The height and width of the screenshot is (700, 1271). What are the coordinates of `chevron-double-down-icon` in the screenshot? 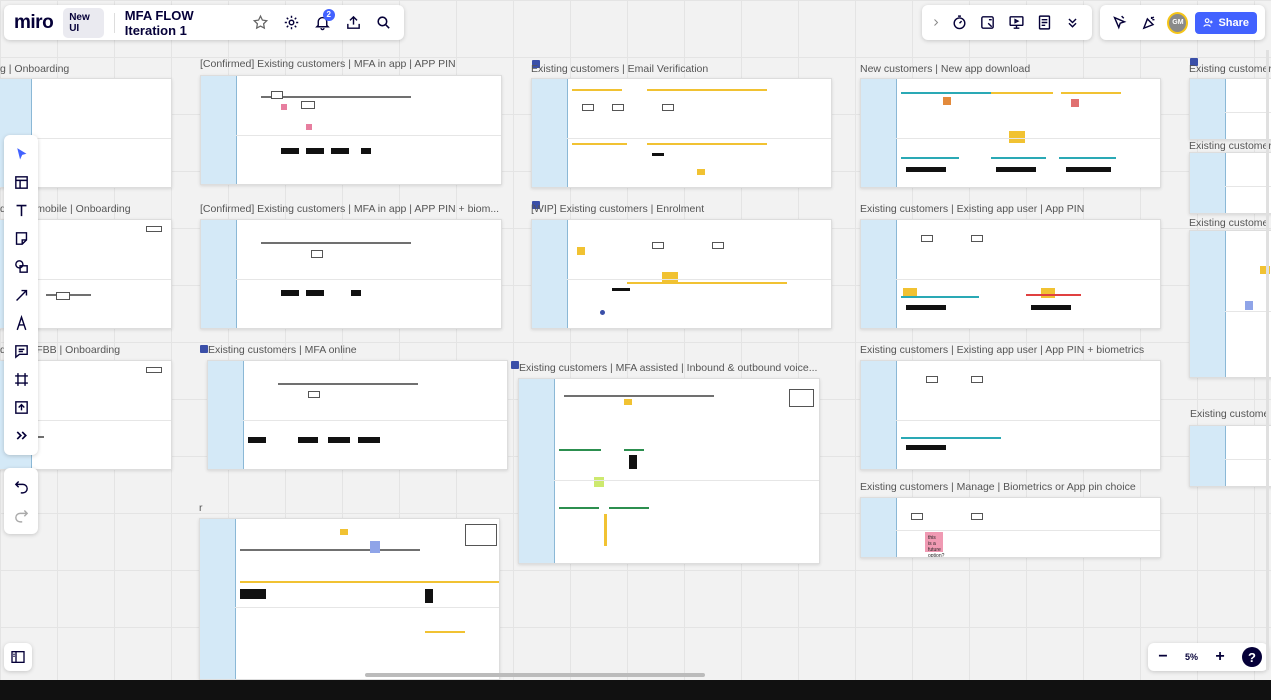 It's located at (1073, 23).